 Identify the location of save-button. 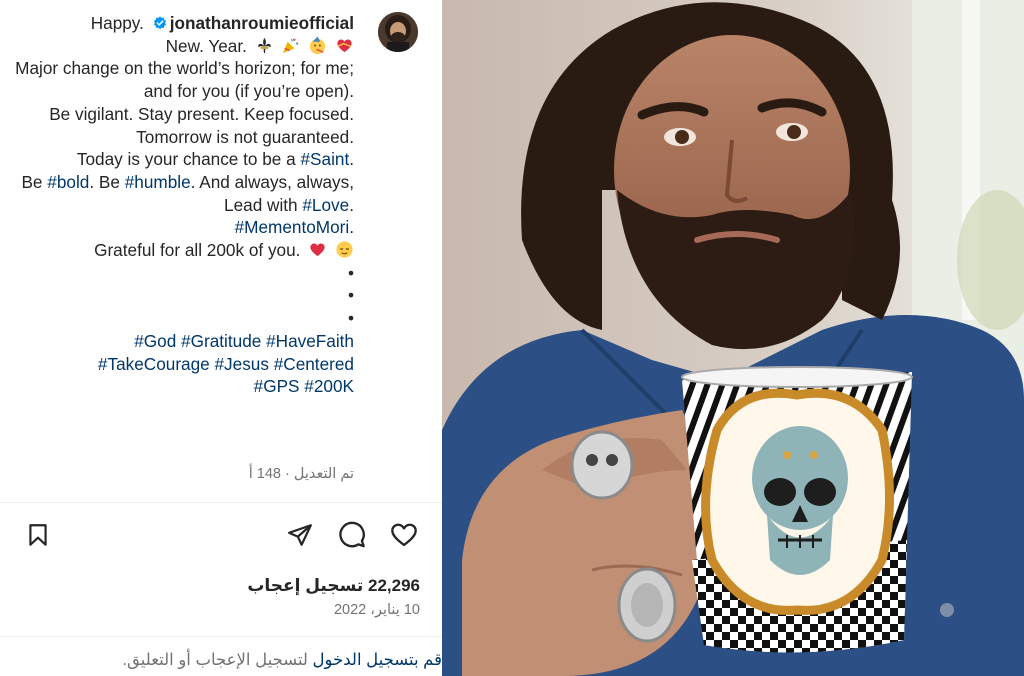
(38, 535).